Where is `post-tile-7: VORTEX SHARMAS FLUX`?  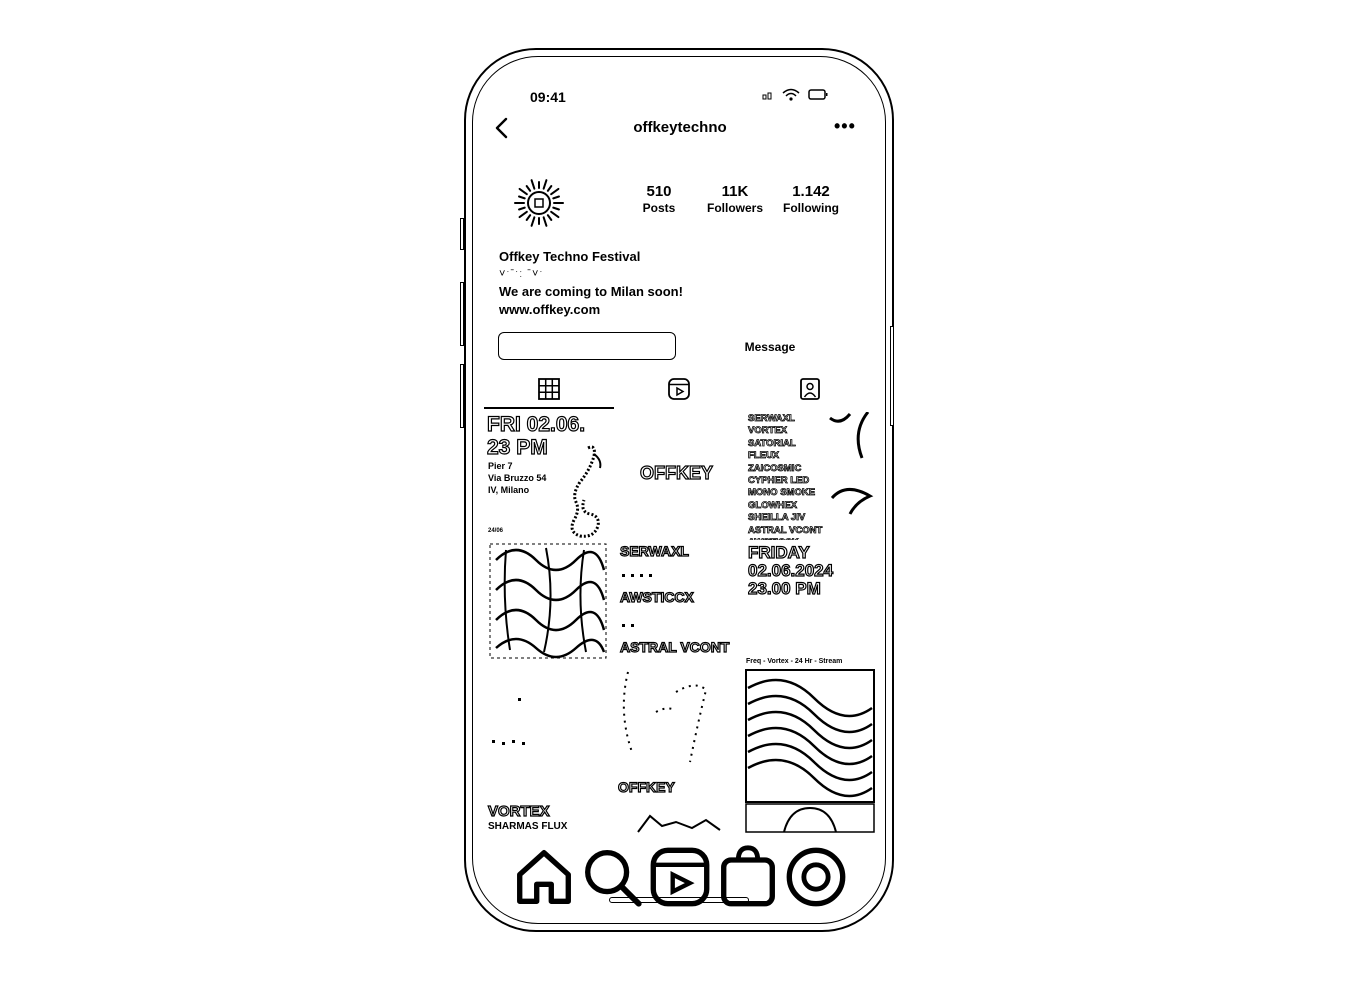
post-tile-7: VORTEX SHARMAS FLUX is located at coordinates (550, 748).